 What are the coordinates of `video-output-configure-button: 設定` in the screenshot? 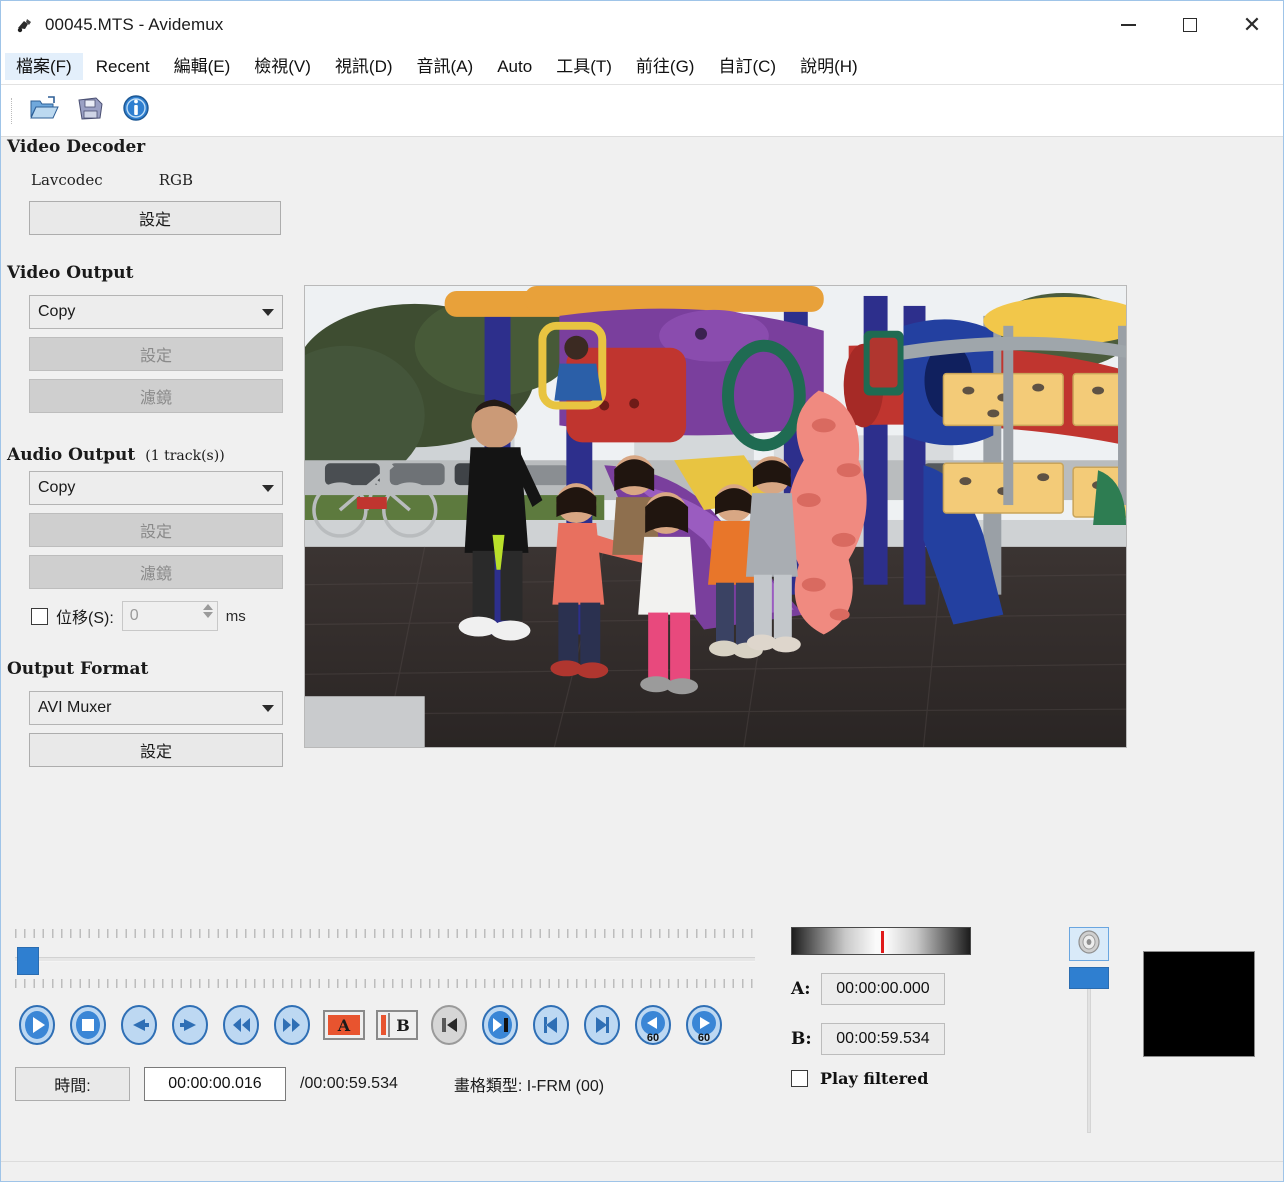 It's located at (156, 354).